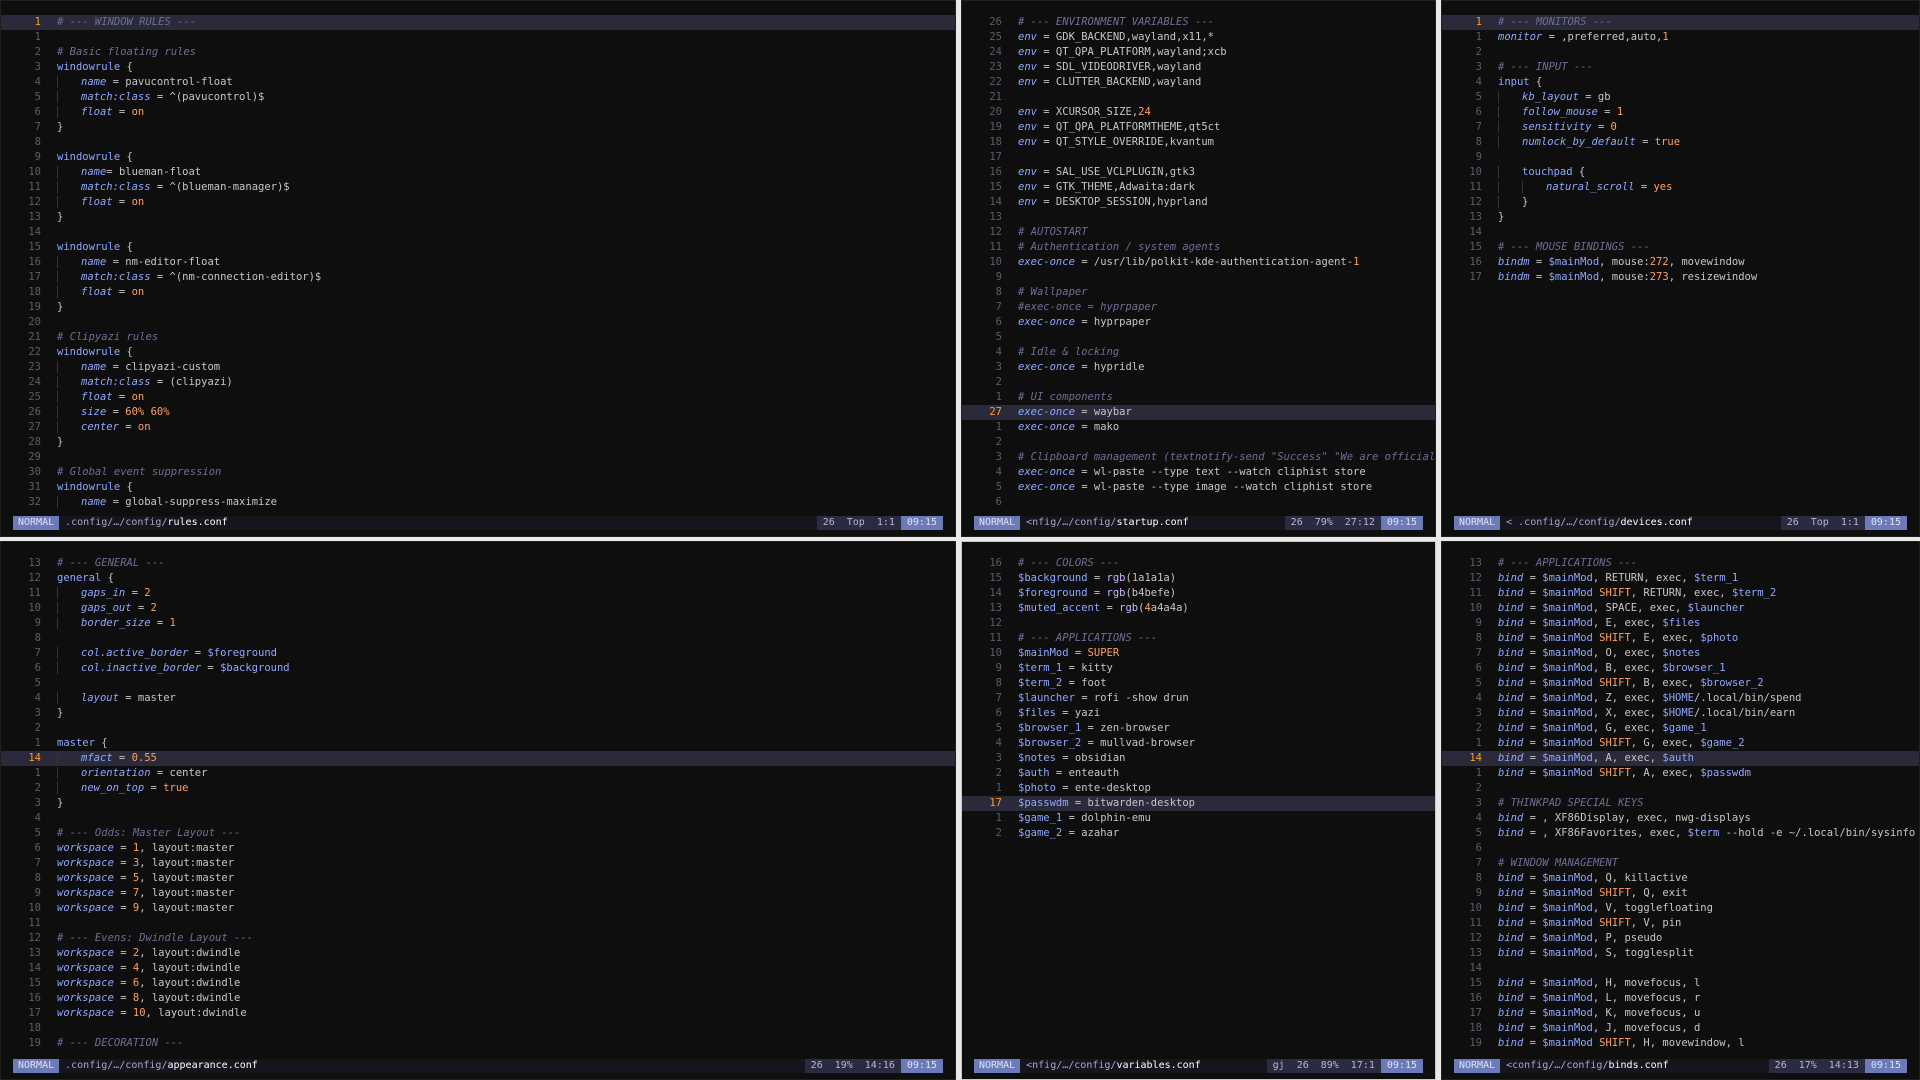  What do you see at coordinates (1198, 713) in the screenshot?
I see `code-line: 6 $files = yazi` at bounding box center [1198, 713].